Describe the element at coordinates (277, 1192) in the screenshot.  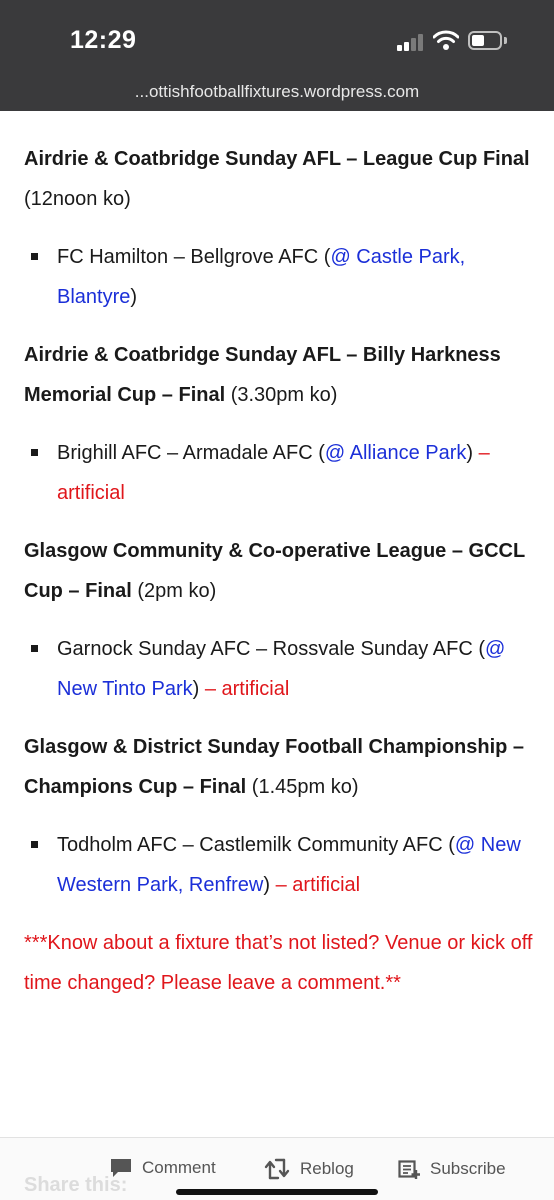
I see `home-indicator` at that location.